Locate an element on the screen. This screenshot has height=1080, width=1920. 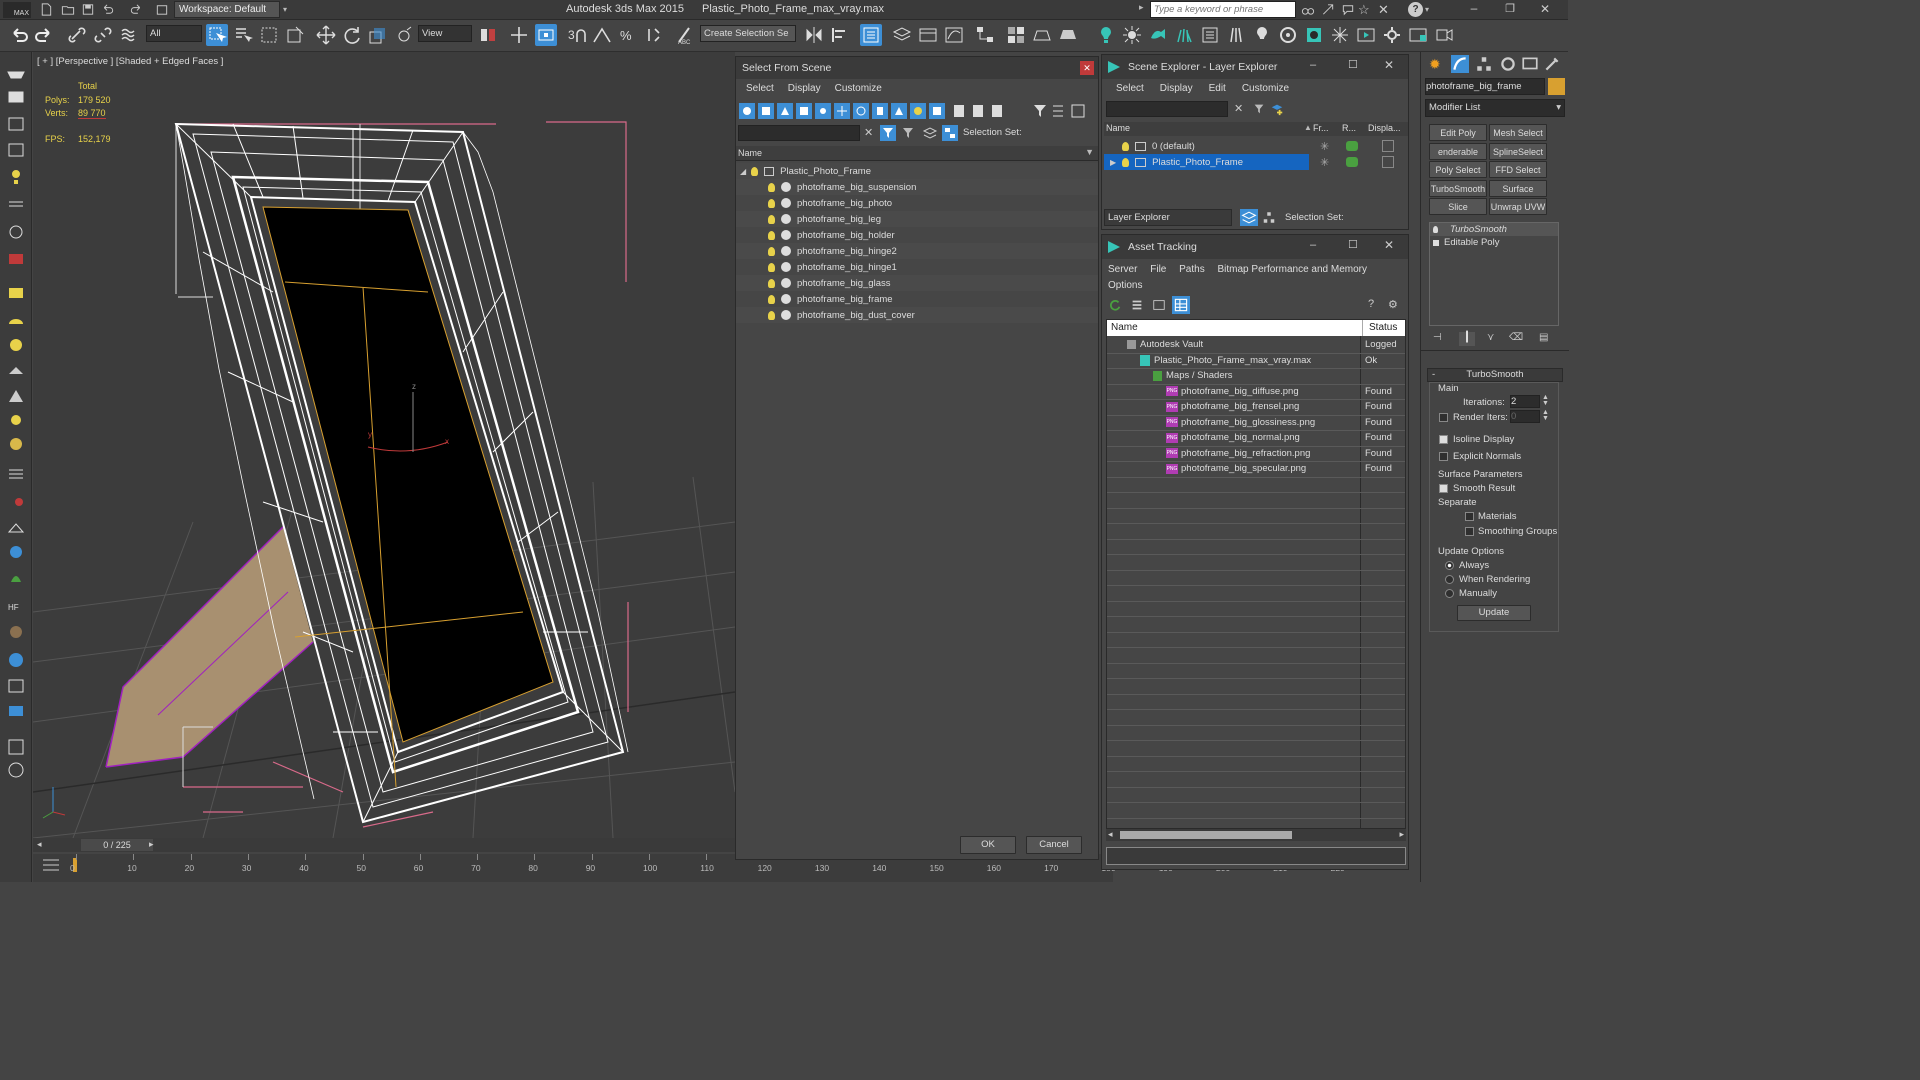
window-crossing-icon is located at coordinates (295, 35).